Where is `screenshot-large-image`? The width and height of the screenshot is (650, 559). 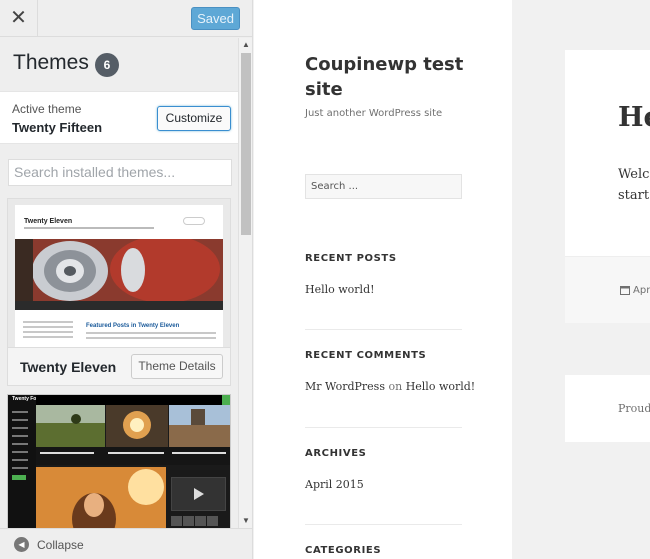 screenshot-large-image is located at coordinates (101, 497).